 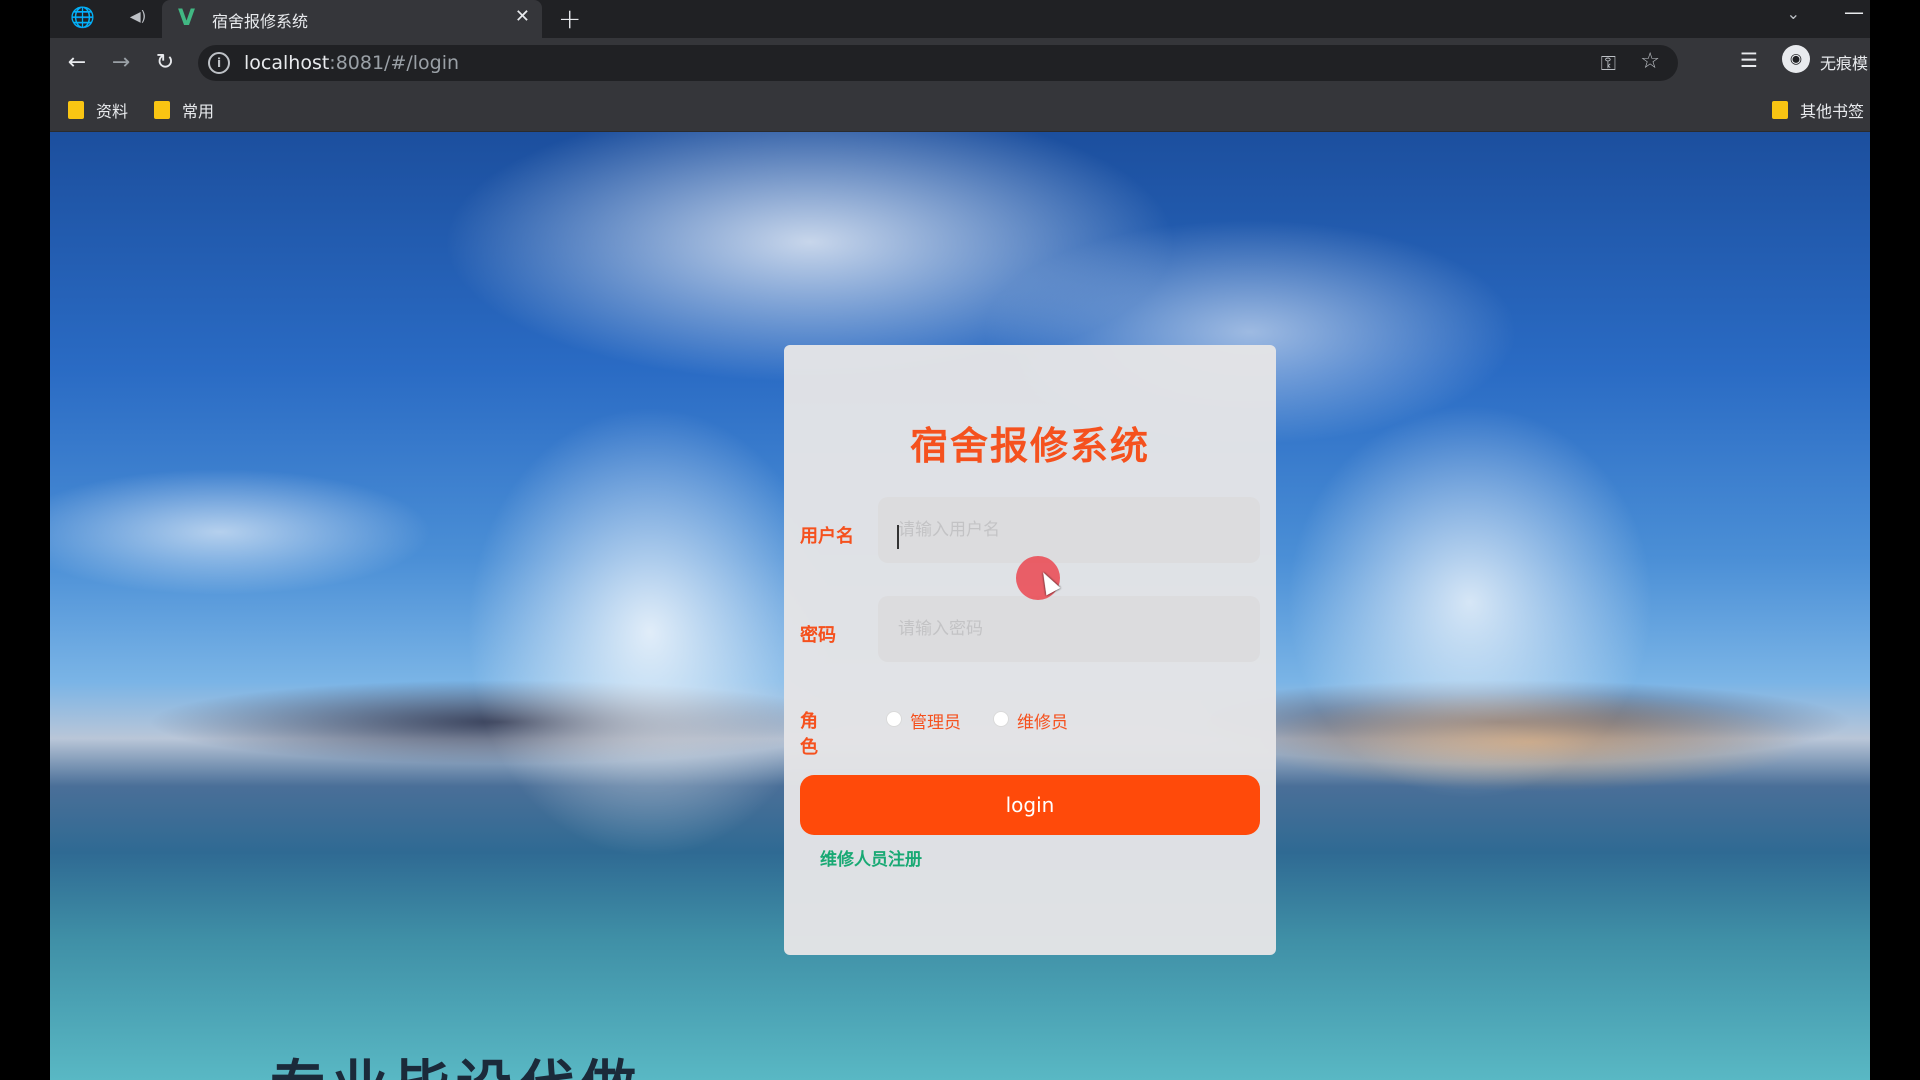 I want to click on close-icon: ✕, so click(x=522, y=16).